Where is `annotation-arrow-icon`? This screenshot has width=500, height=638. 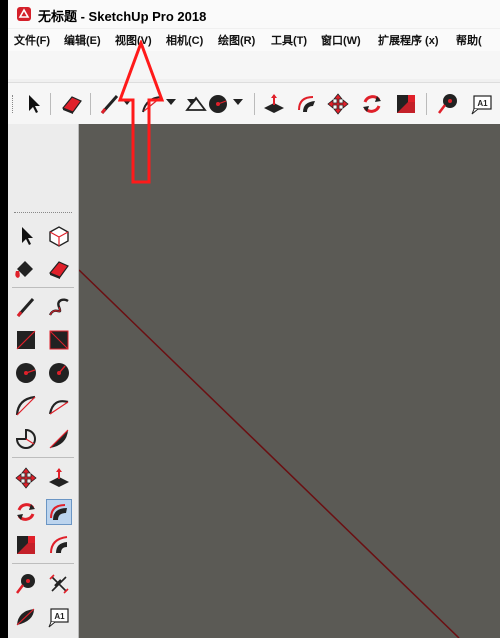 annotation-arrow-icon is located at coordinates (141, 112).